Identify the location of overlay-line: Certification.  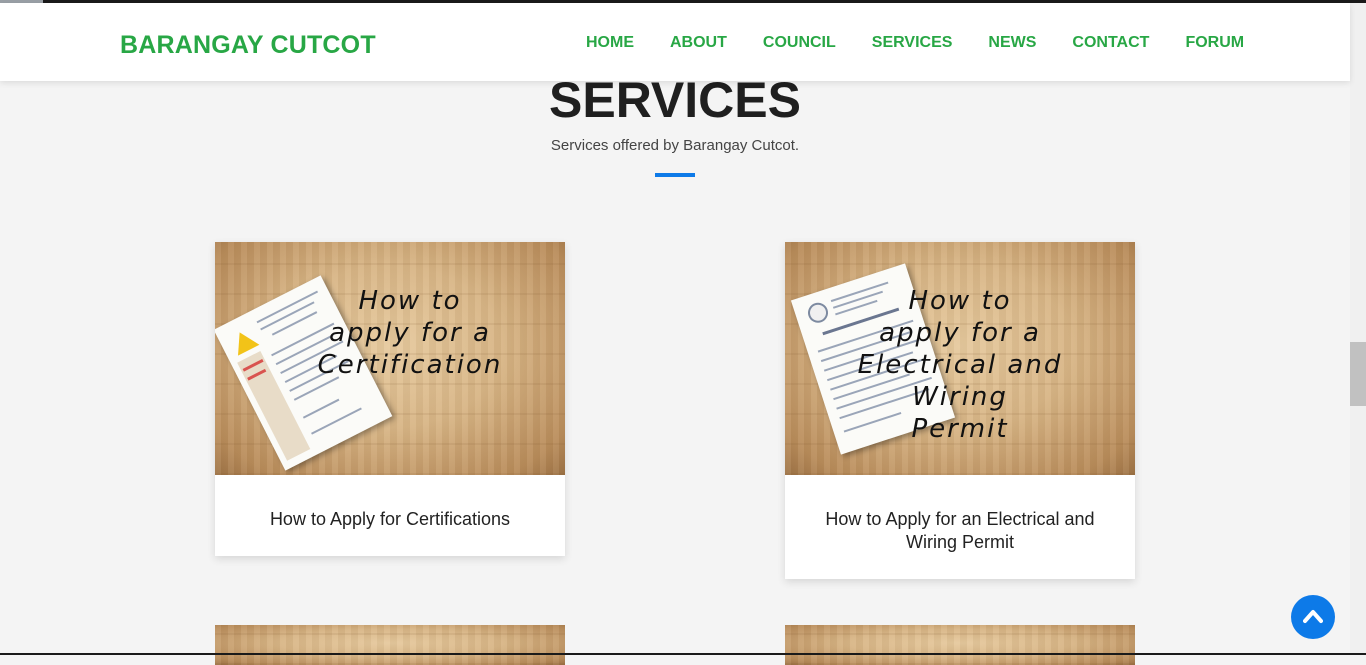
(410, 365).